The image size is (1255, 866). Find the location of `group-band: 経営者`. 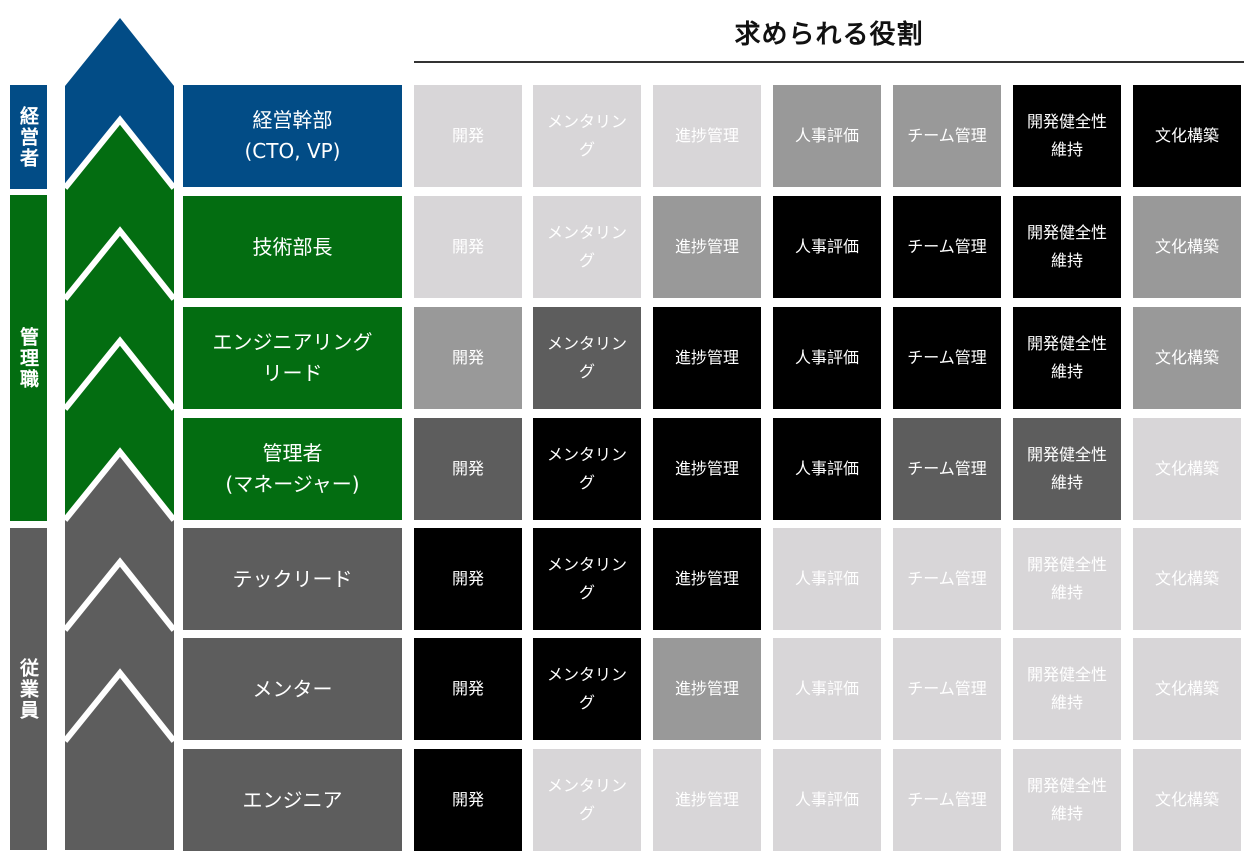

group-band: 経営者 is located at coordinates (28, 137).